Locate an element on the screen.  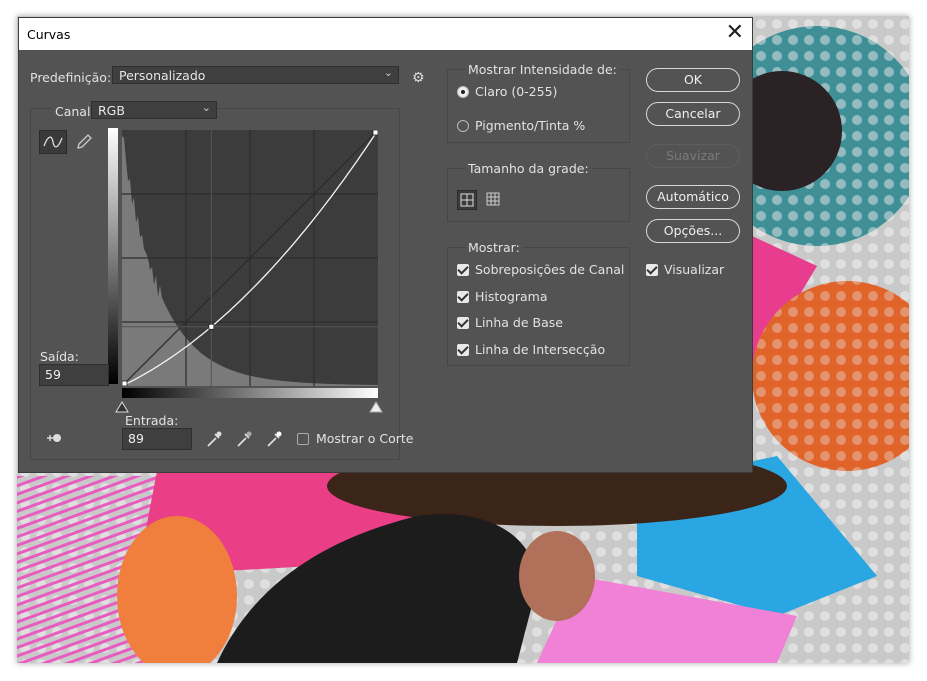
input-field: 89 is located at coordinates (157, 439).